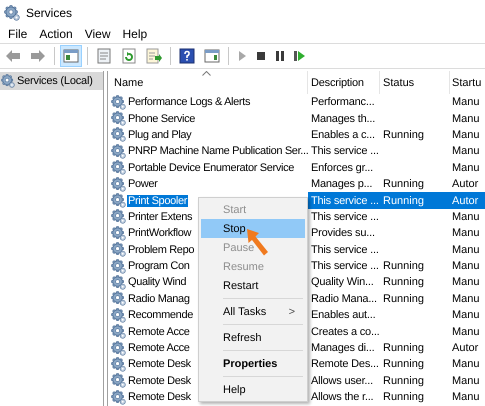 The image size is (485, 406). What do you see at coordinates (467, 82) in the screenshot?
I see `column-header: Startu` at bounding box center [467, 82].